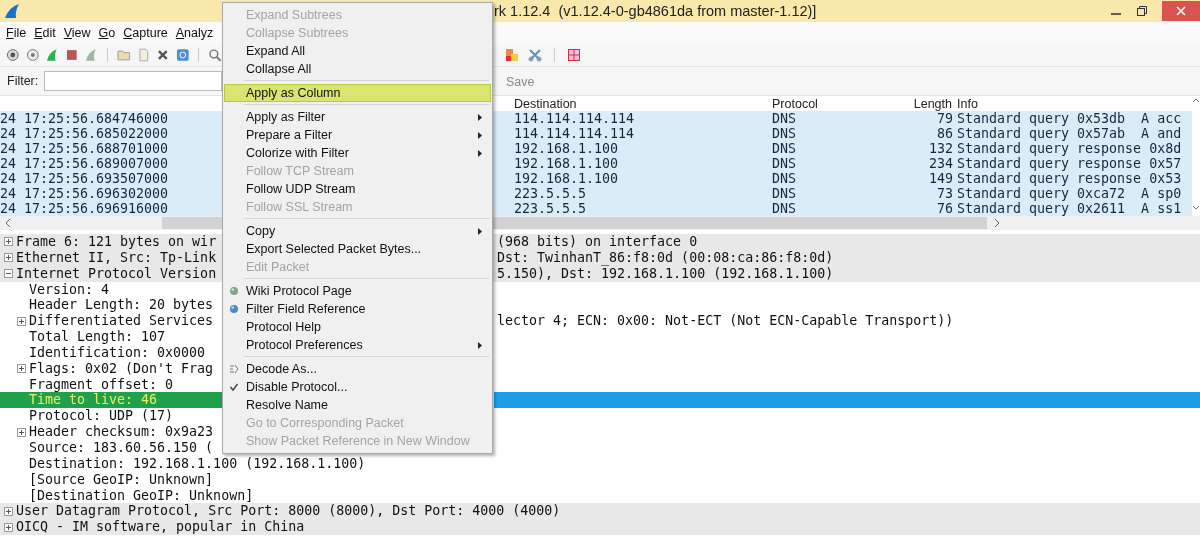  Describe the element at coordinates (357, 135) in the screenshot. I see `menu-item: Prepare a Filter` at that location.